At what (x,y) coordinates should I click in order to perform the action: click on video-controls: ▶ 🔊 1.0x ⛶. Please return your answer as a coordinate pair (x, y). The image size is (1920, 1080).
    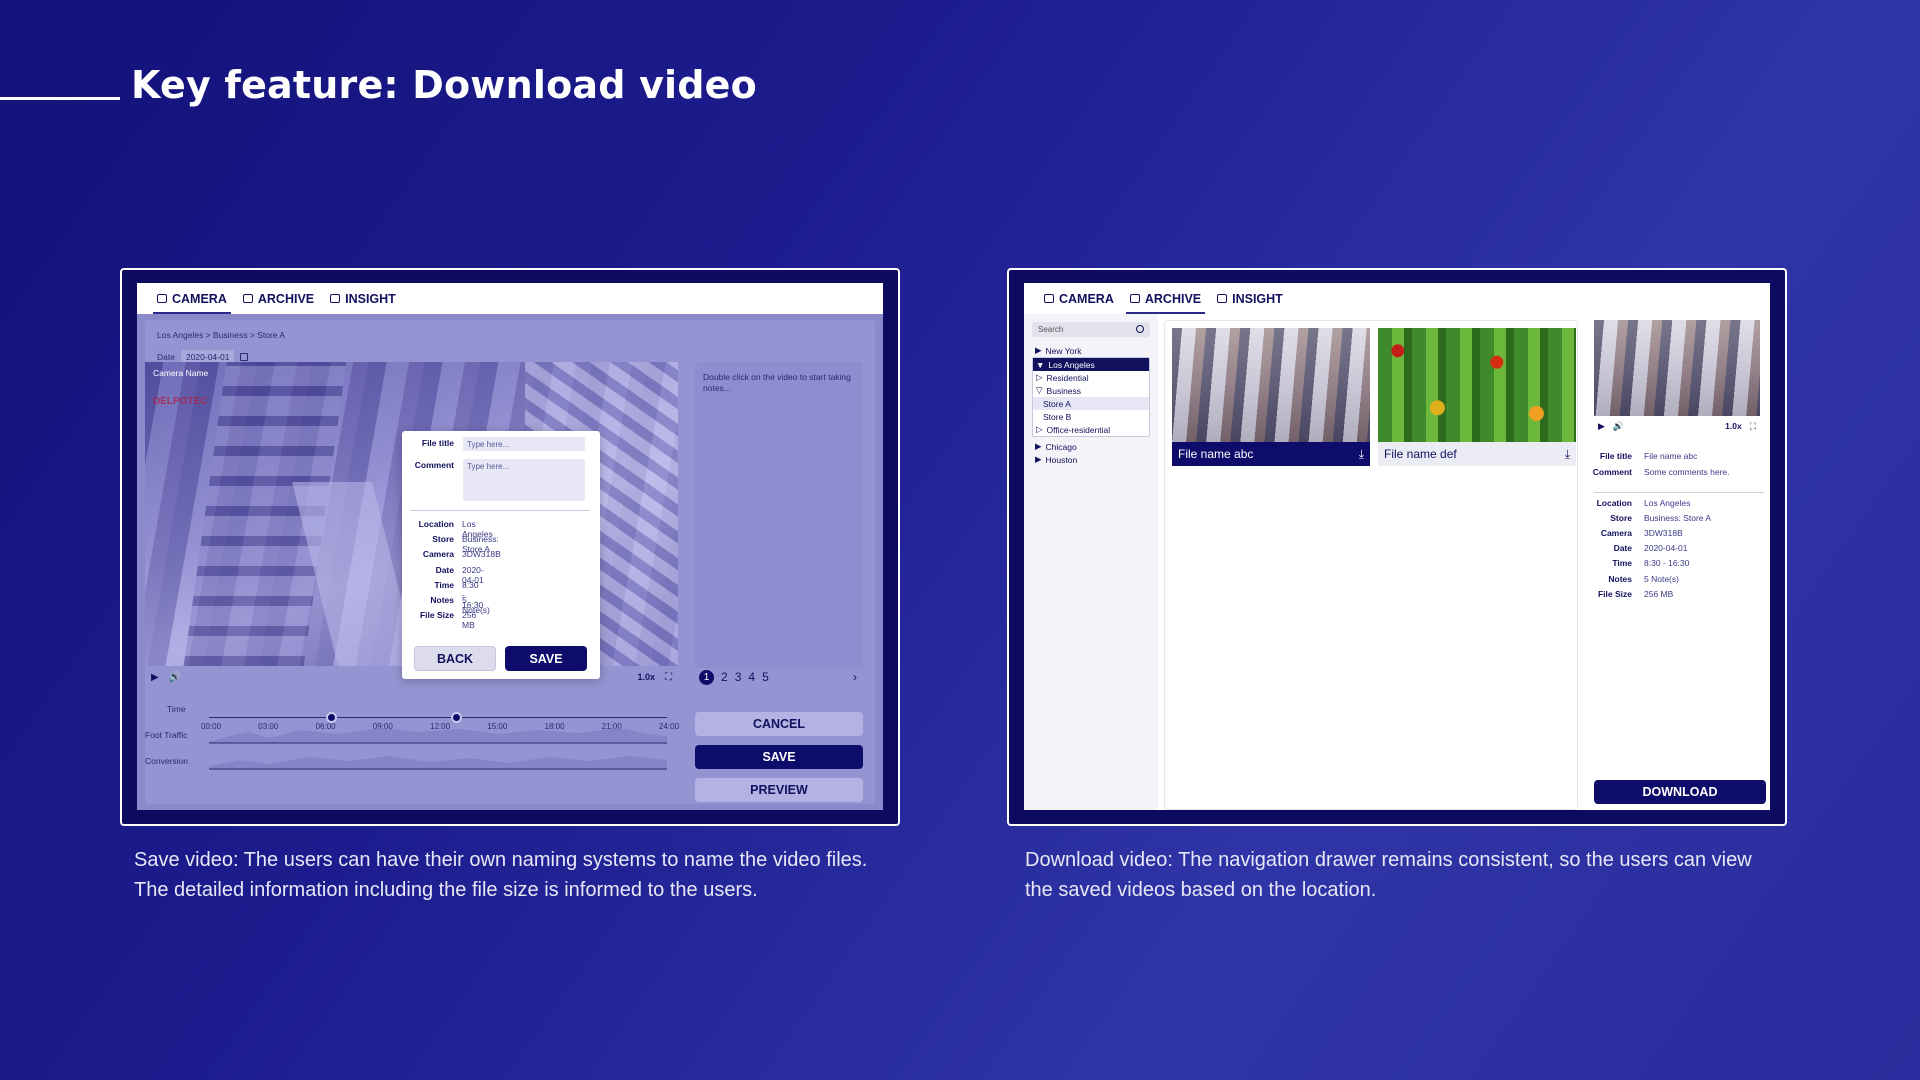
    Looking at the image, I should click on (411, 677).